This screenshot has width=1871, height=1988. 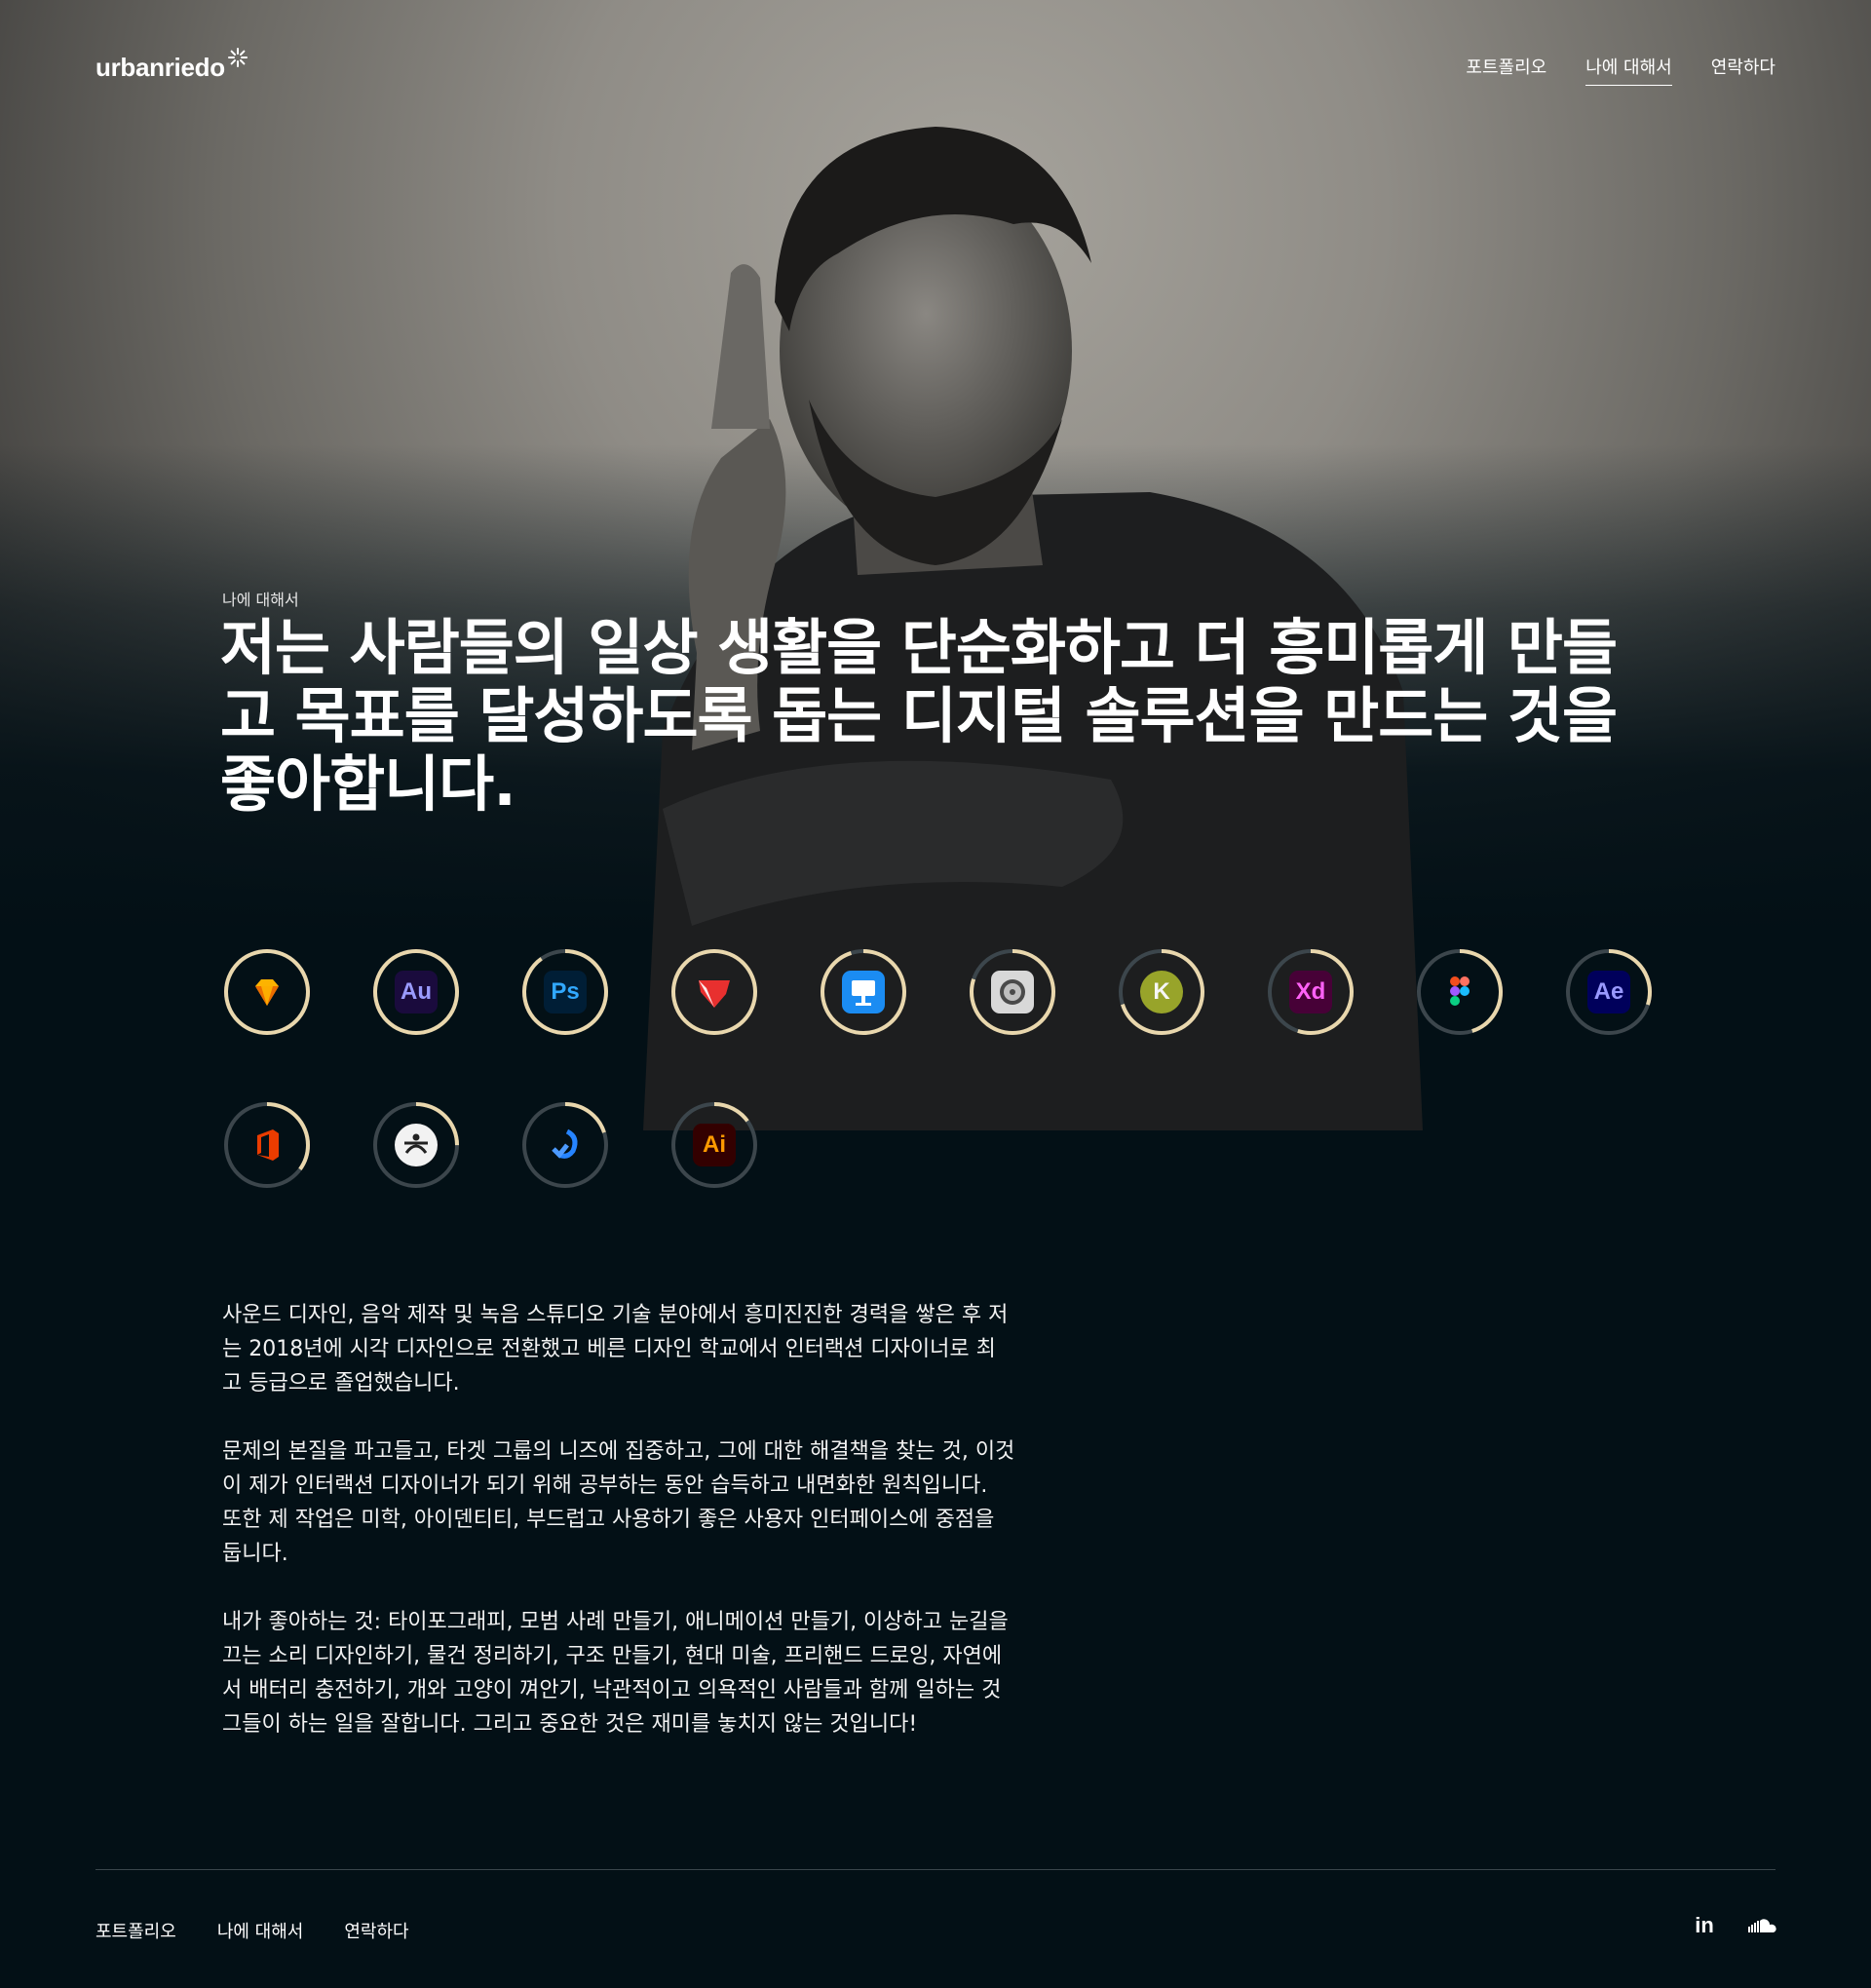 I want to click on kotlin-k-icon: K, so click(x=1161, y=992).